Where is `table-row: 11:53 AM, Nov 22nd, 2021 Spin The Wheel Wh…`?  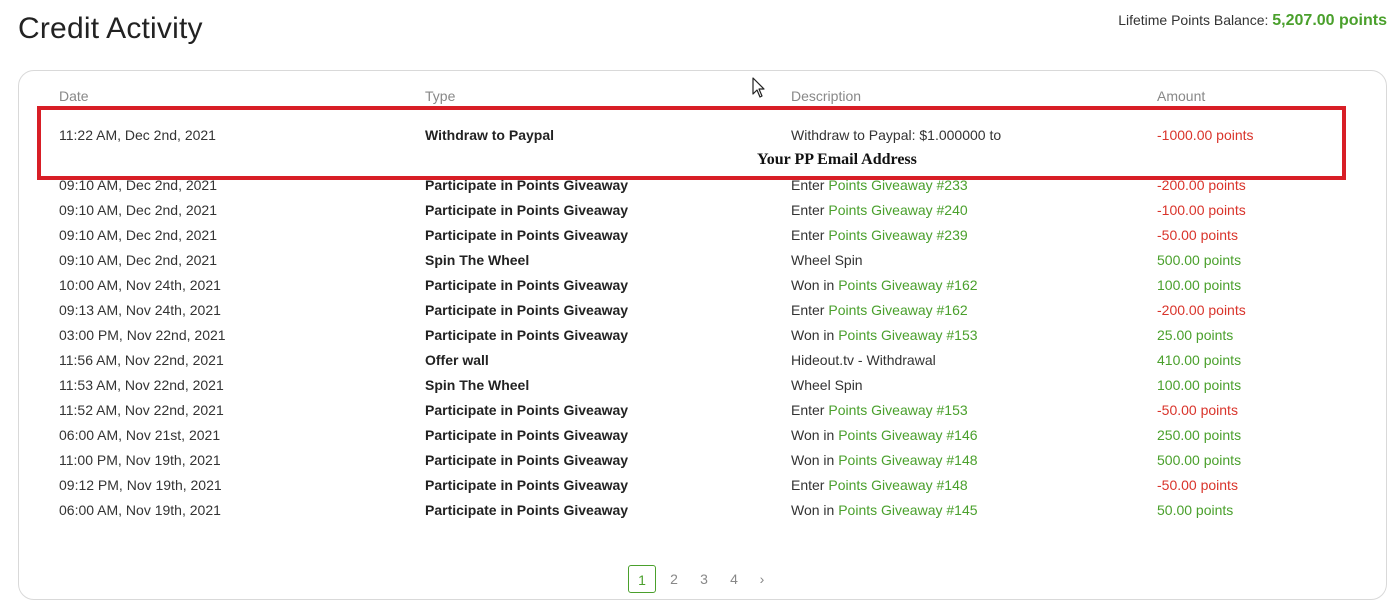 table-row: 11:53 AM, Nov 22nd, 2021 Spin The Wheel Wh… is located at coordinates (700, 385).